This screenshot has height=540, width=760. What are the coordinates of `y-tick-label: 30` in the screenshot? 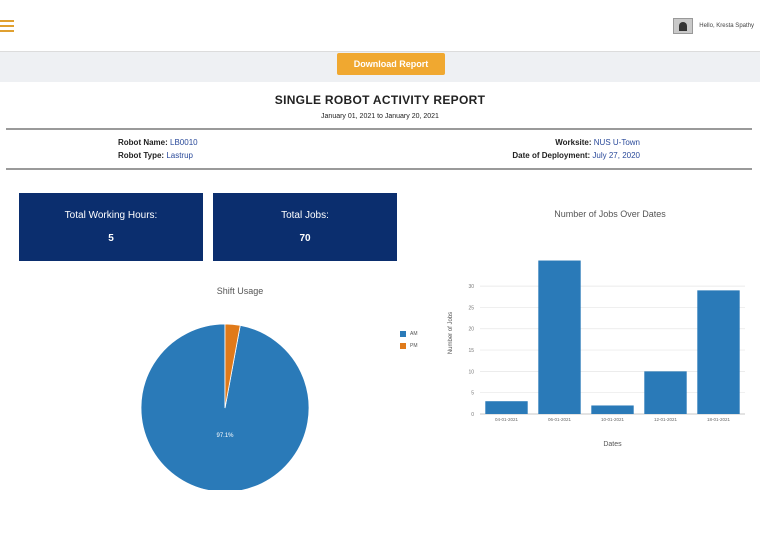 It's located at (471, 287).